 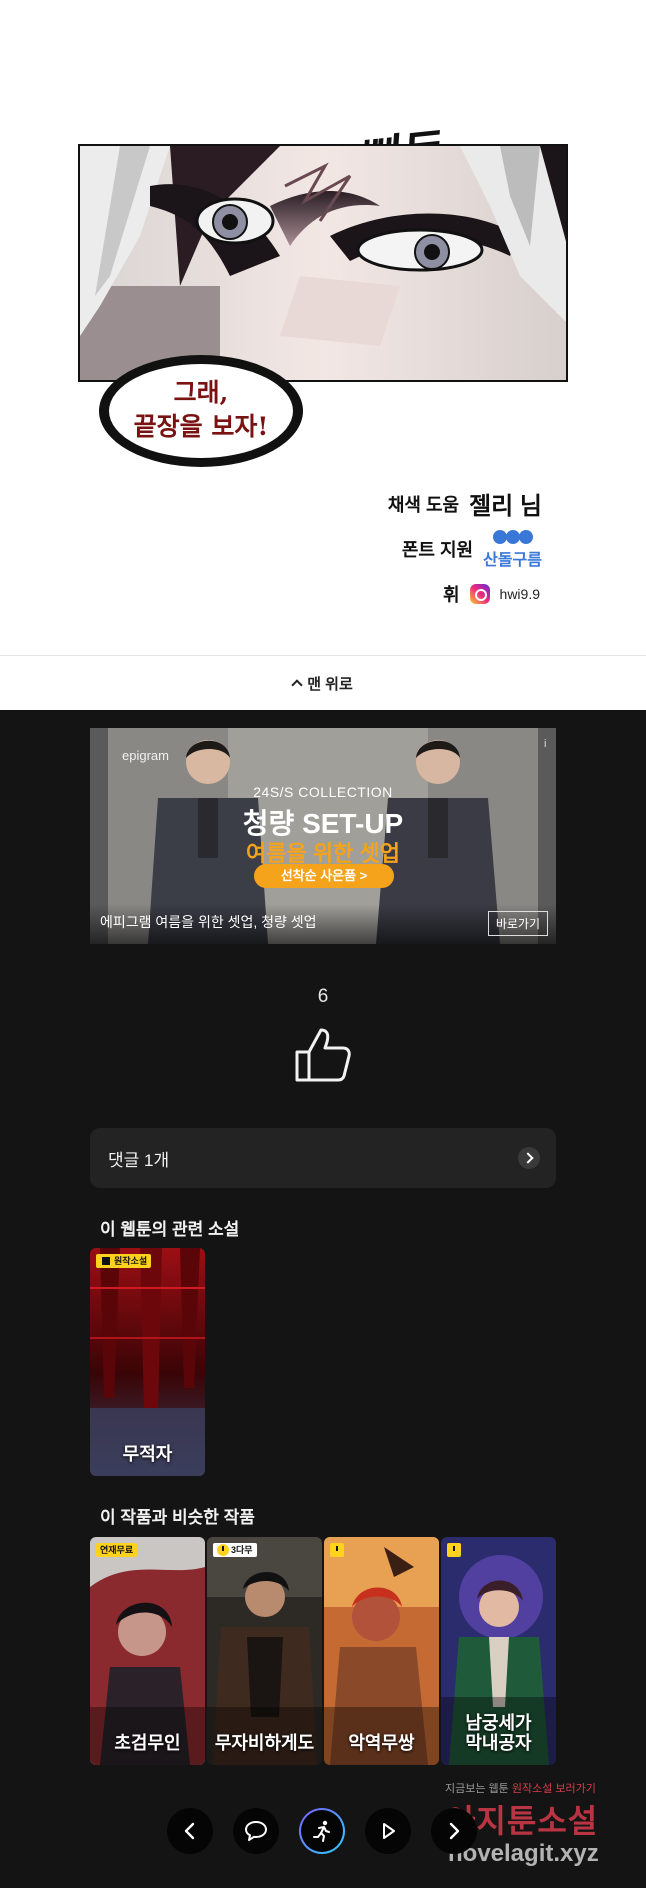 What do you see at coordinates (477, 1789) in the screenshot?
I see `watermark-tagline-a: 지금보는 웹툰` at bounding box center [477, 1789].